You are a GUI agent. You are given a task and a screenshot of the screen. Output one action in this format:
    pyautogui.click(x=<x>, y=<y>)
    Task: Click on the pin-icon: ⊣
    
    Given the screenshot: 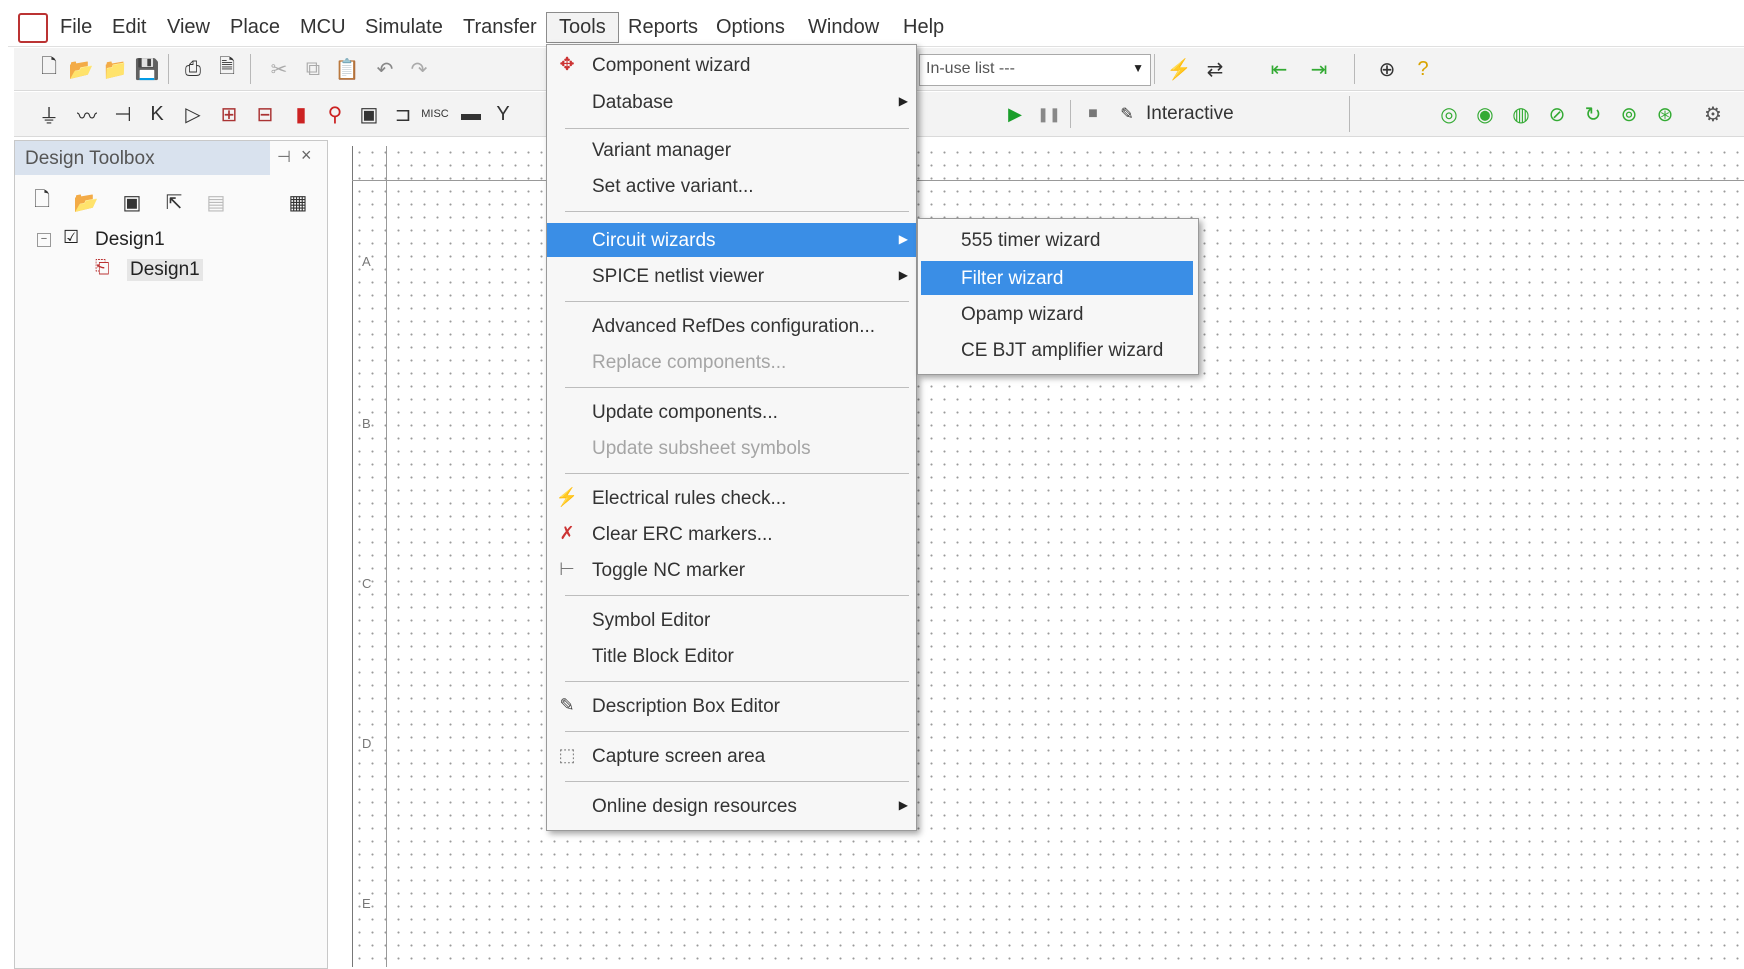 What is the action you would take?
    pyautogui.click(x=284, y=157)
    